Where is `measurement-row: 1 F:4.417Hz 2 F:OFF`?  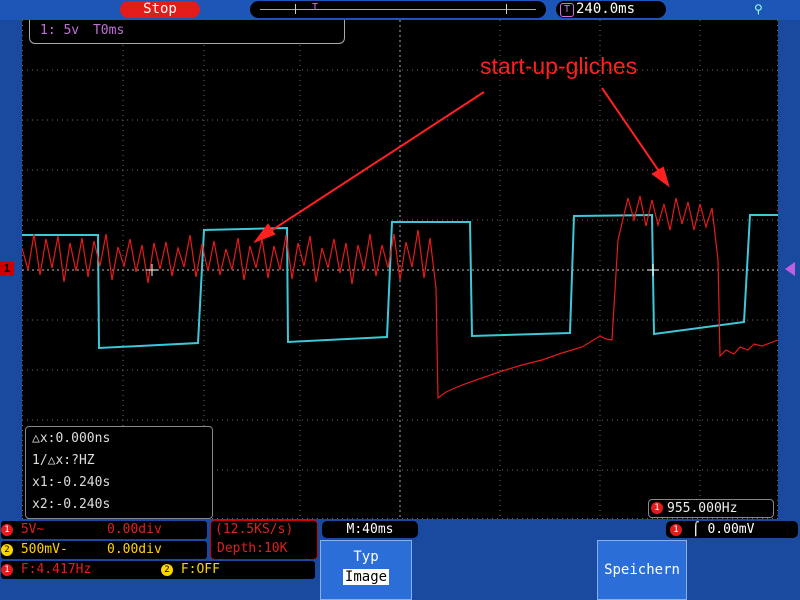
measurement-row: 1 F:4.417Hz 2 F:OFF is located at coordinates (158, 570).